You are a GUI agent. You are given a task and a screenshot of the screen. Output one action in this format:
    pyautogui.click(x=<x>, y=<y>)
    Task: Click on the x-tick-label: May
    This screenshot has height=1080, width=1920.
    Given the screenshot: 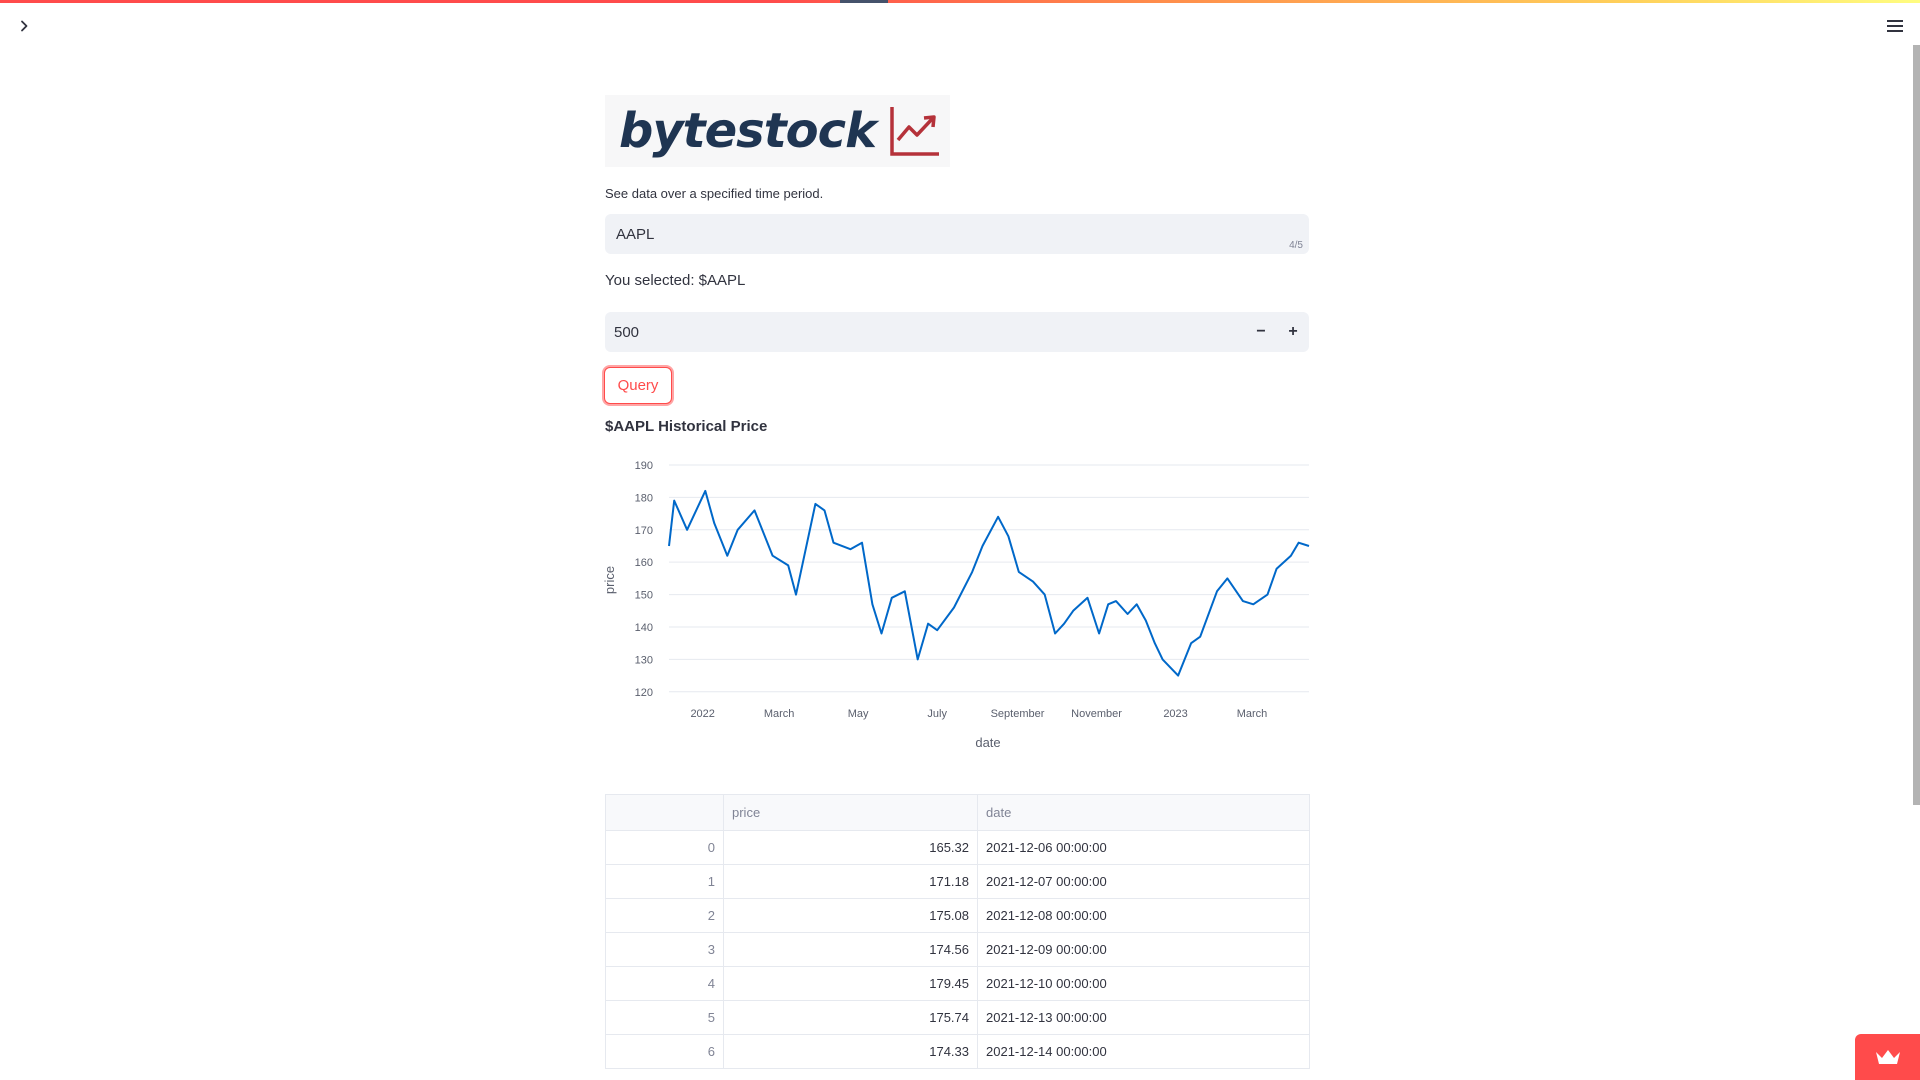 What is the action you would take?
    pyautogui.click(x=858, y=714)
    